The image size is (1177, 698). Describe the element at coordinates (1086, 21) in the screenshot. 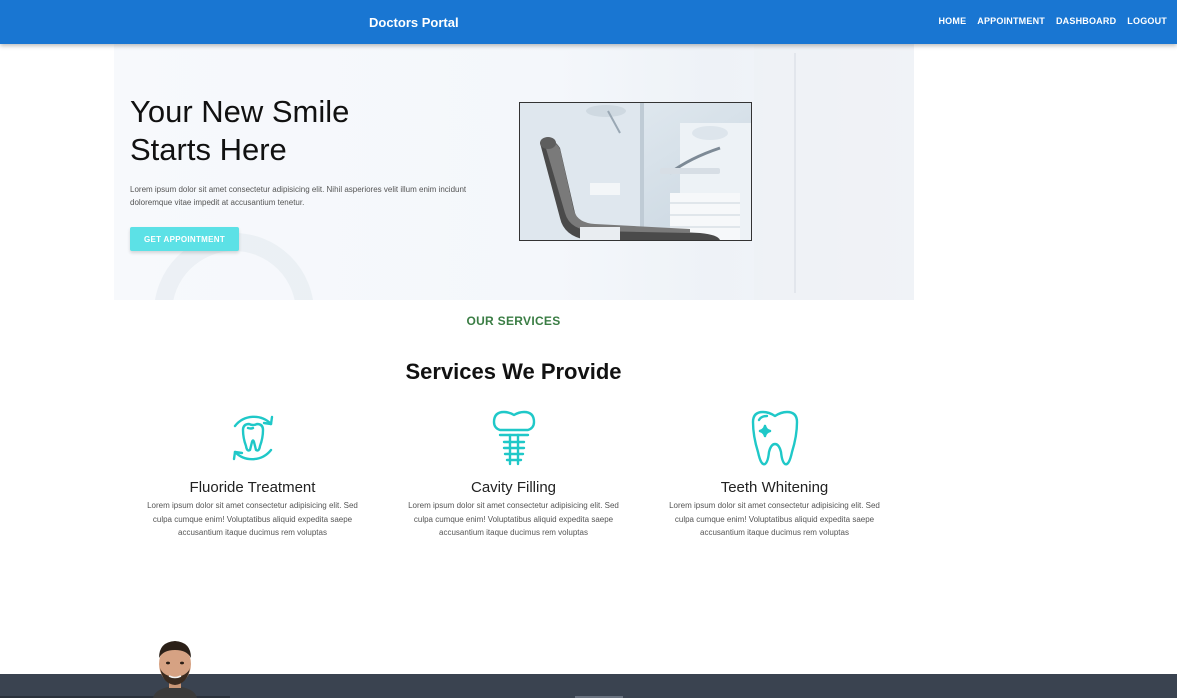

I see `nav-dashboard-link: DASHBOARD` at that location.